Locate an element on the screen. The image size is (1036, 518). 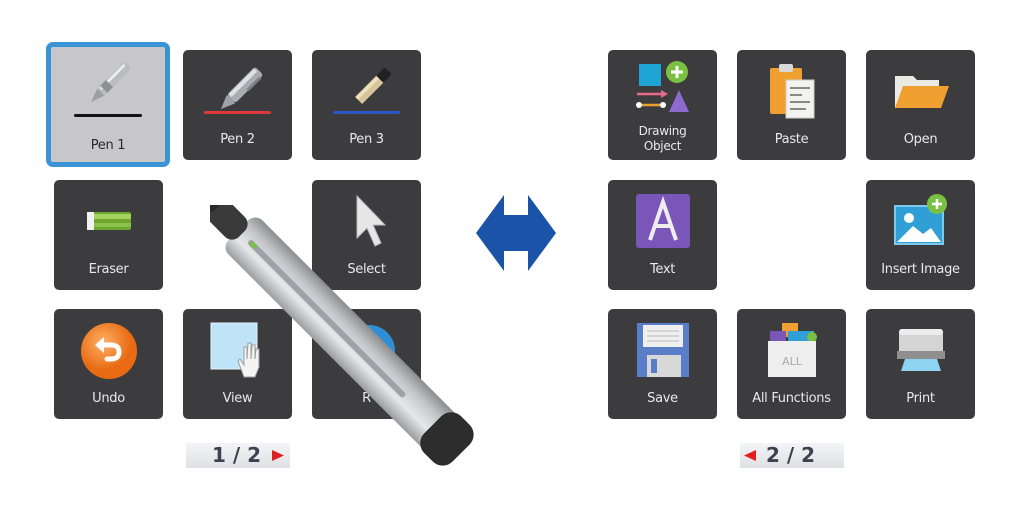
undo-label: Undo is located at coordinates (108, 398).